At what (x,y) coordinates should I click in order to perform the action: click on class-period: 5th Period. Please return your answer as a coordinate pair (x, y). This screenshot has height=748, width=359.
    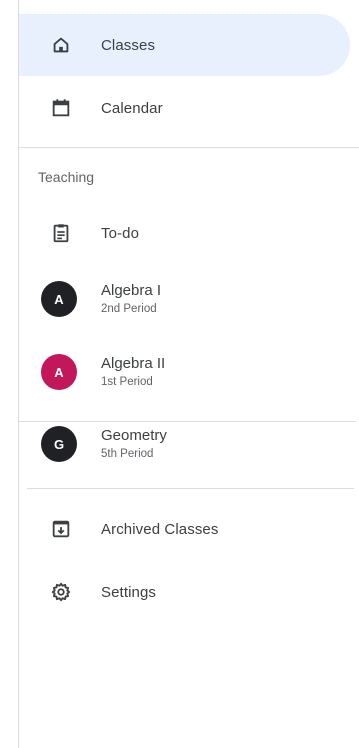
    Looking at the image, I should click on (127, 453).